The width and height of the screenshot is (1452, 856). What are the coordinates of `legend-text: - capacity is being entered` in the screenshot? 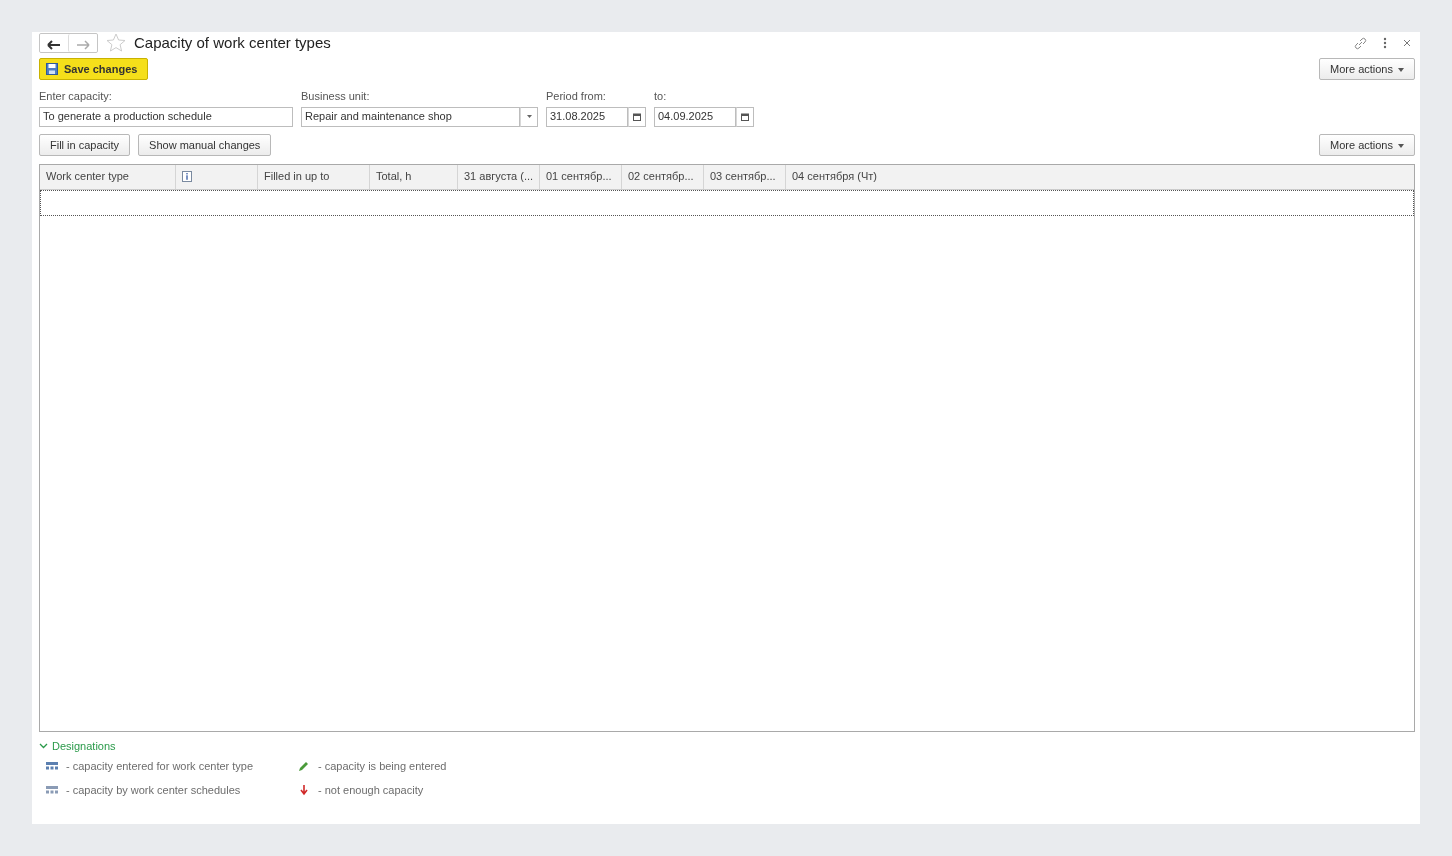 It's located at (382, 766).